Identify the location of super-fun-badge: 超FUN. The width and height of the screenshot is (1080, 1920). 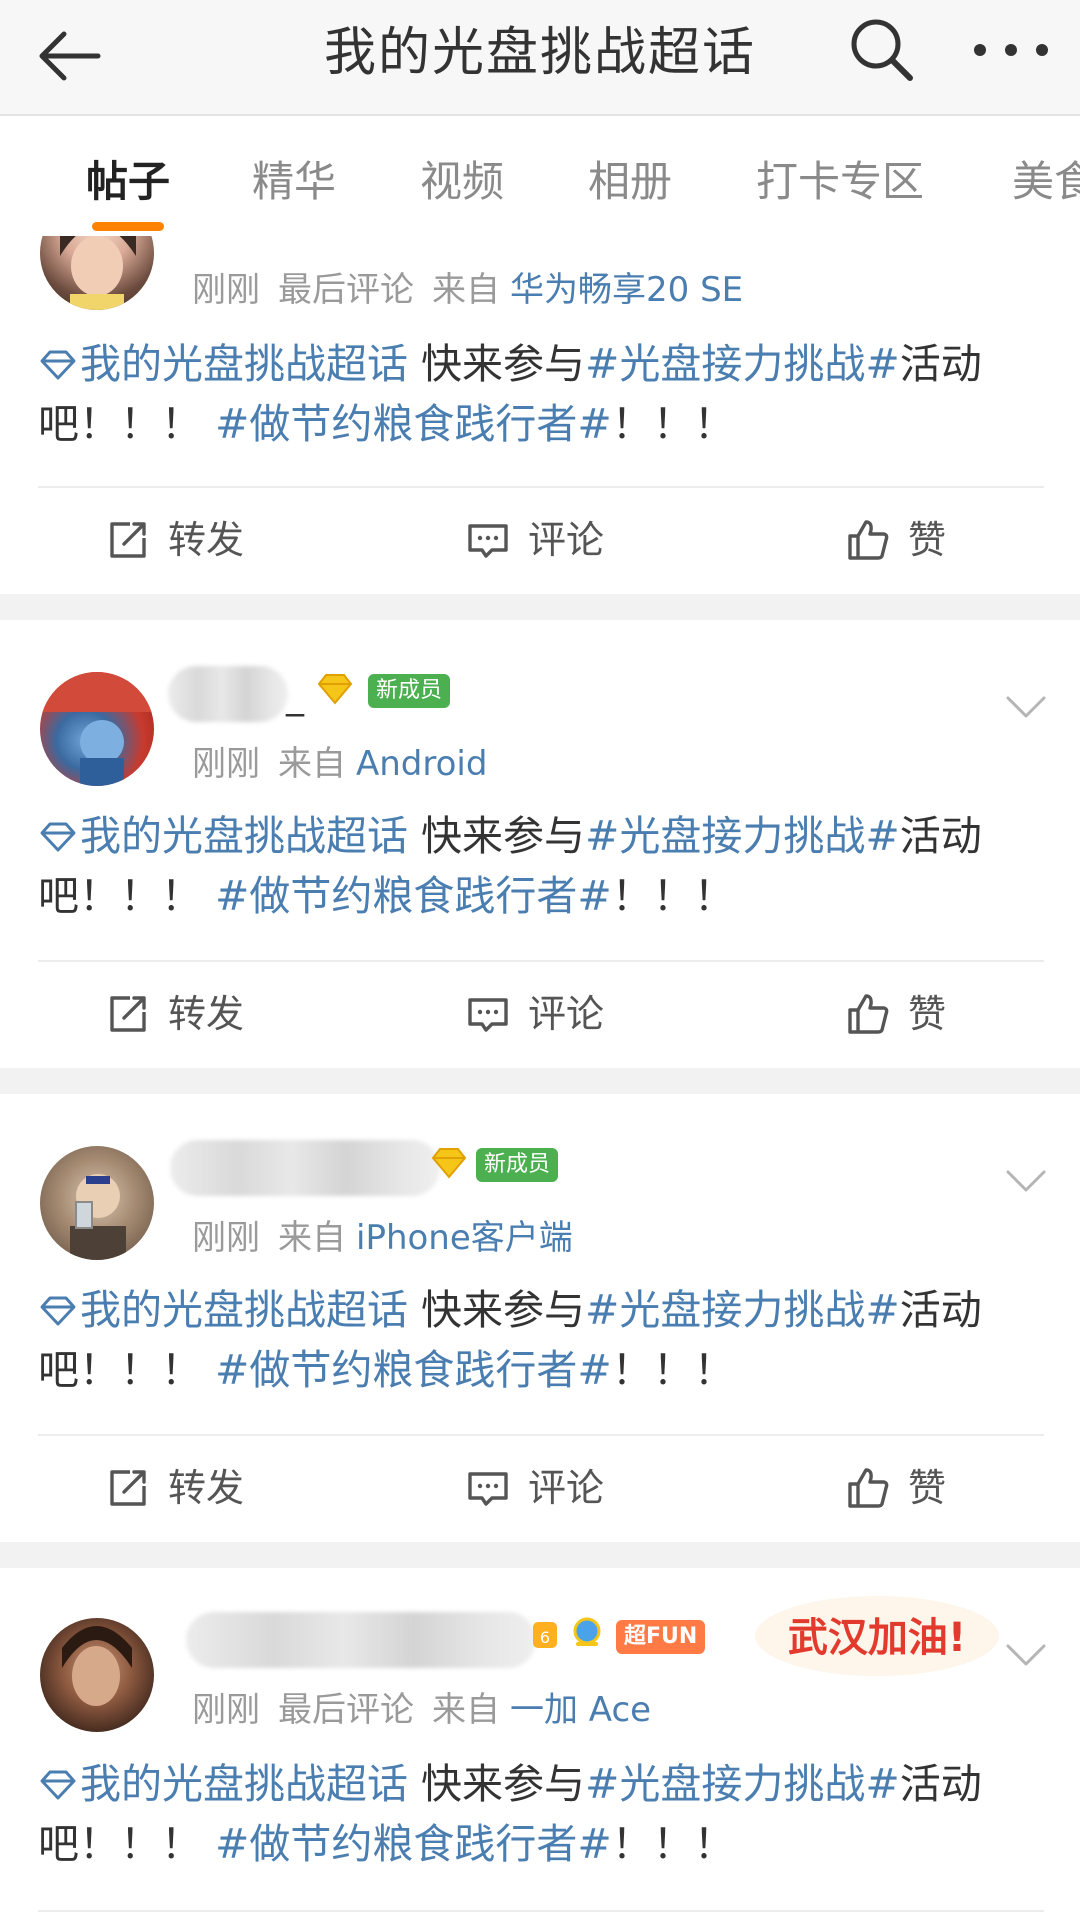
(661, 1637).